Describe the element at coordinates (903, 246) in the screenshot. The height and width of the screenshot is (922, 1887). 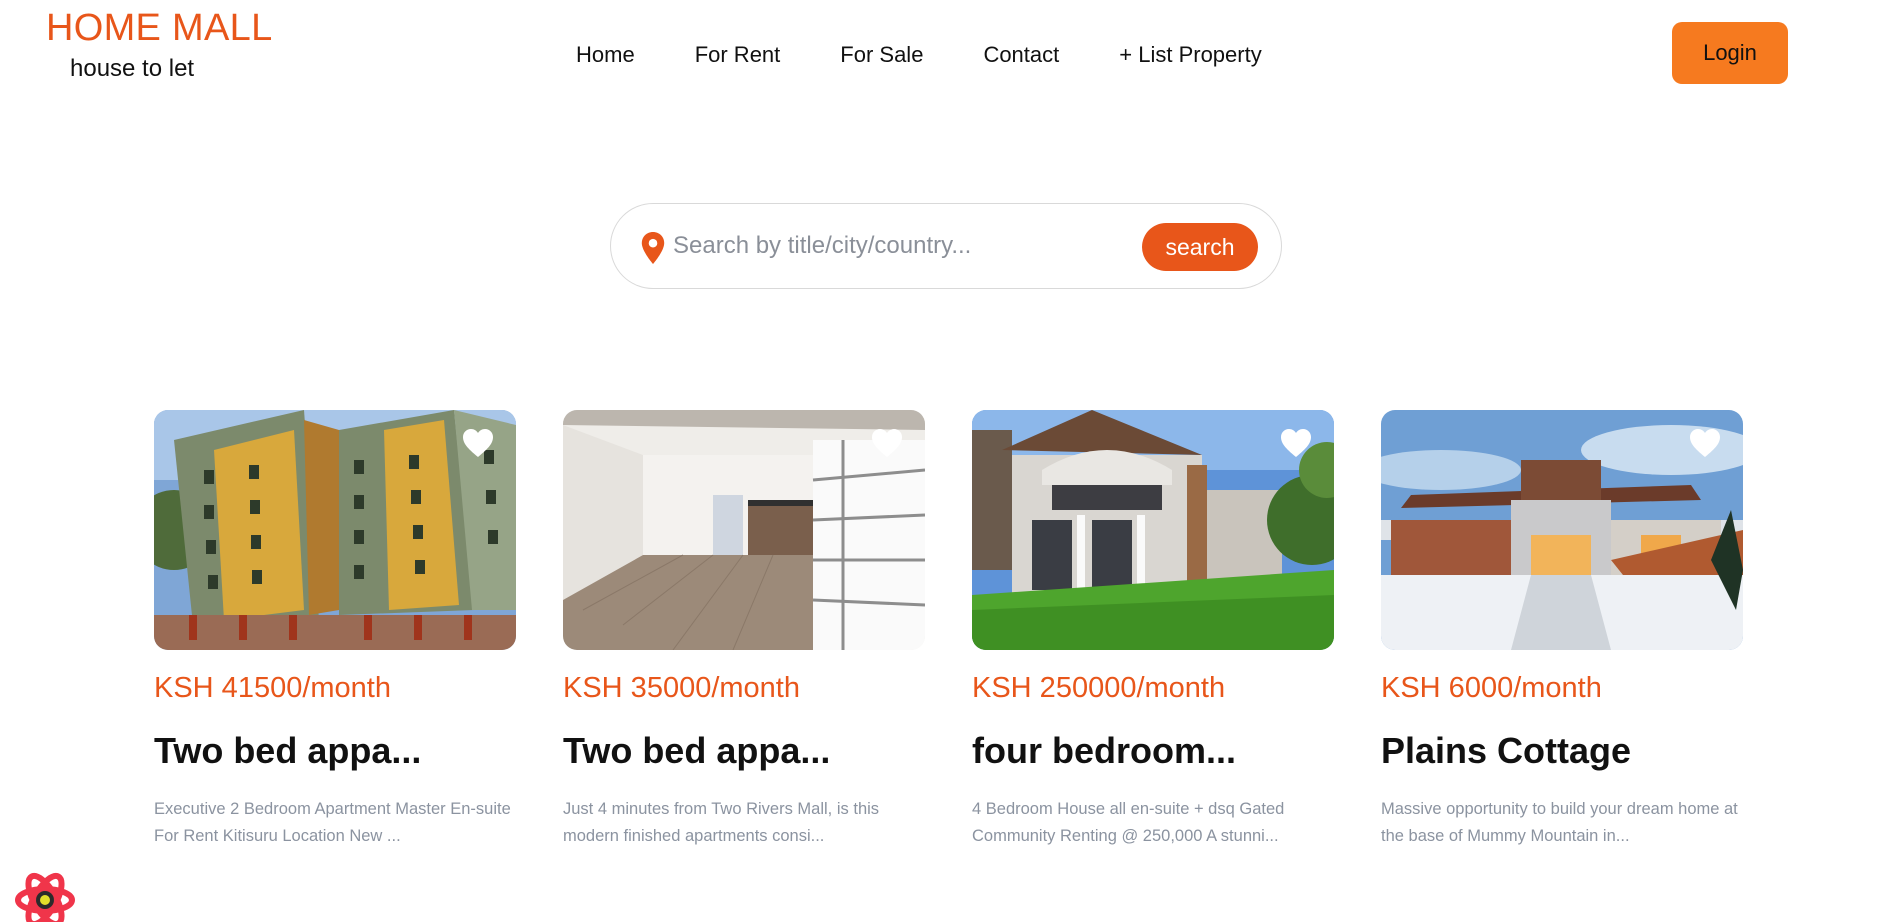
I see `search-input` at that location.